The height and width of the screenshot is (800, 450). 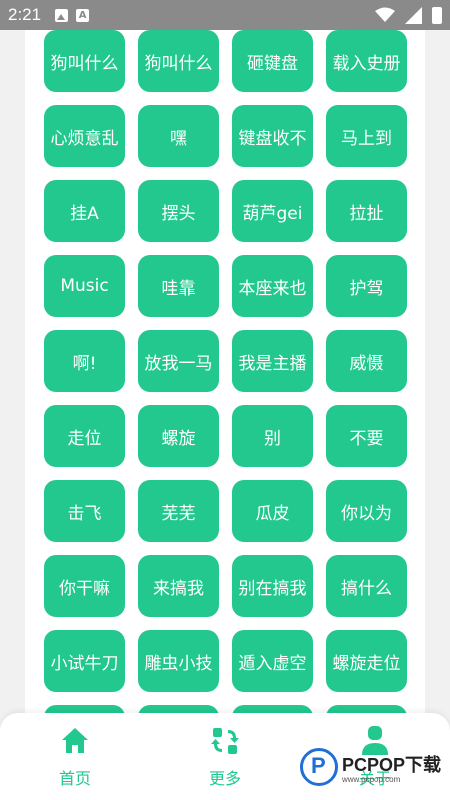 I want to click on battery-icon, so click(x=437, y=15).